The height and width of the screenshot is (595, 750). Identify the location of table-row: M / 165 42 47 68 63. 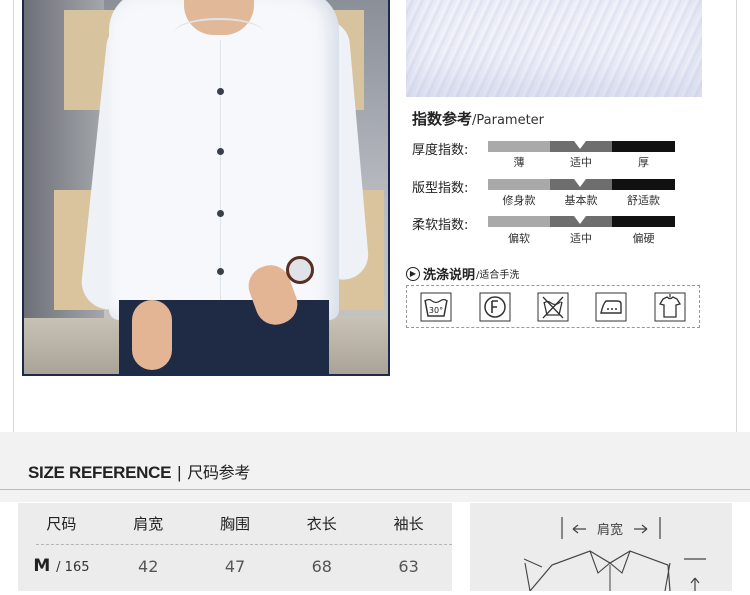
(235, 566).